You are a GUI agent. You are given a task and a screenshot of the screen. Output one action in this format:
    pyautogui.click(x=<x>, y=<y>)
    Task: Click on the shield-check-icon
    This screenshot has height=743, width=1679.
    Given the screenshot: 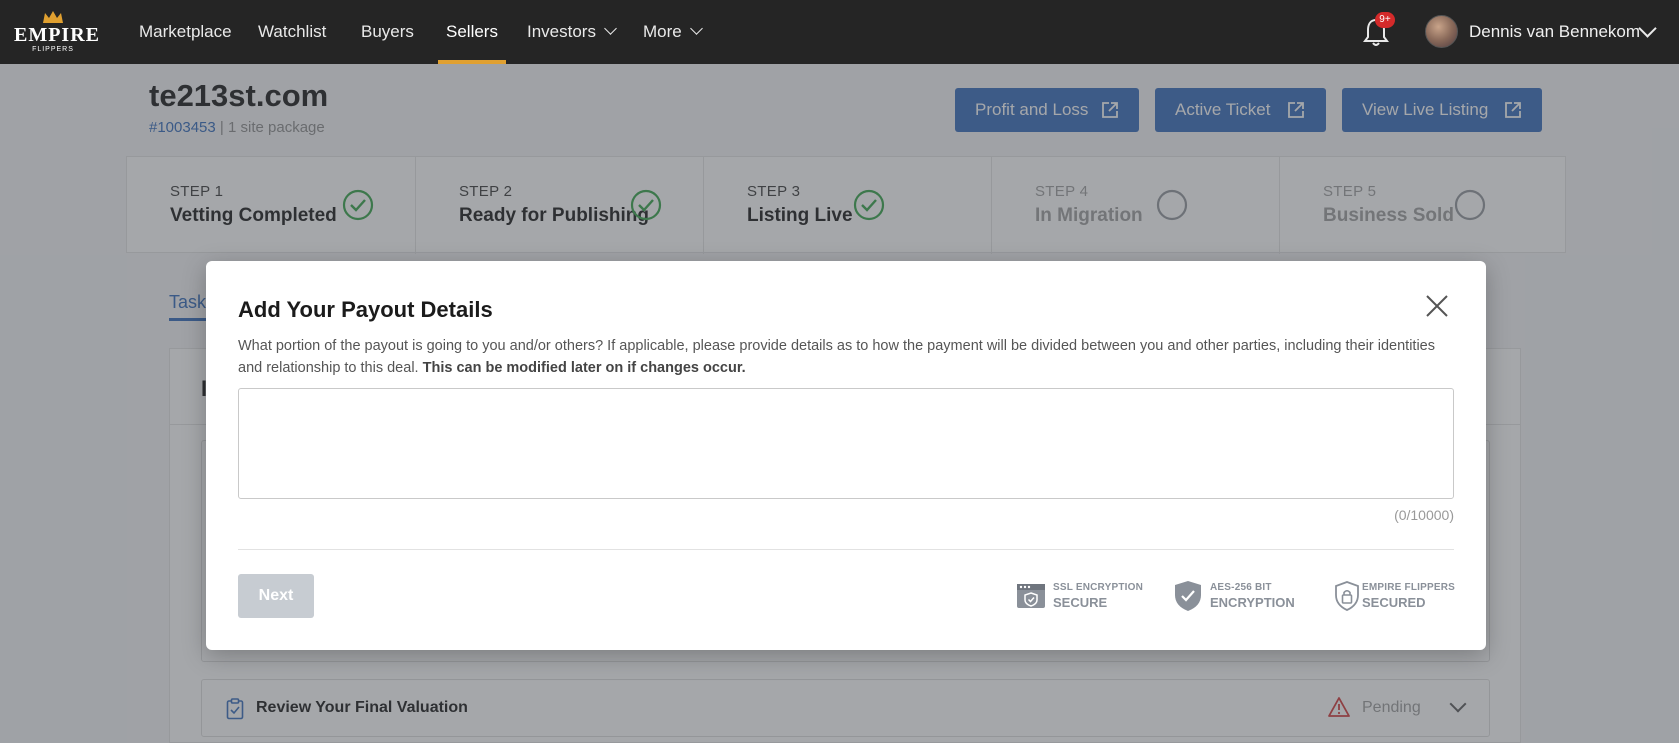 What is the action you would take?
    pyautogui.click(x=1188, y=596)
    